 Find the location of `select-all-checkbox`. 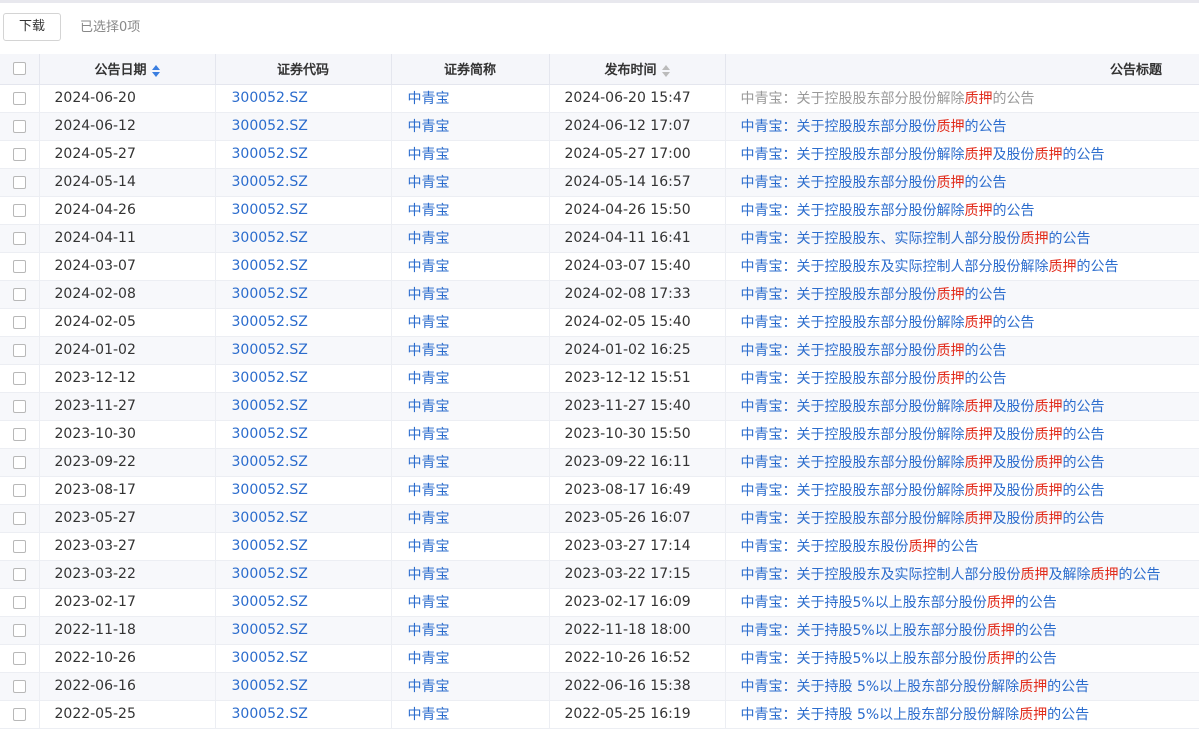

select-all-checkbox is located at coordinates (19, 69).